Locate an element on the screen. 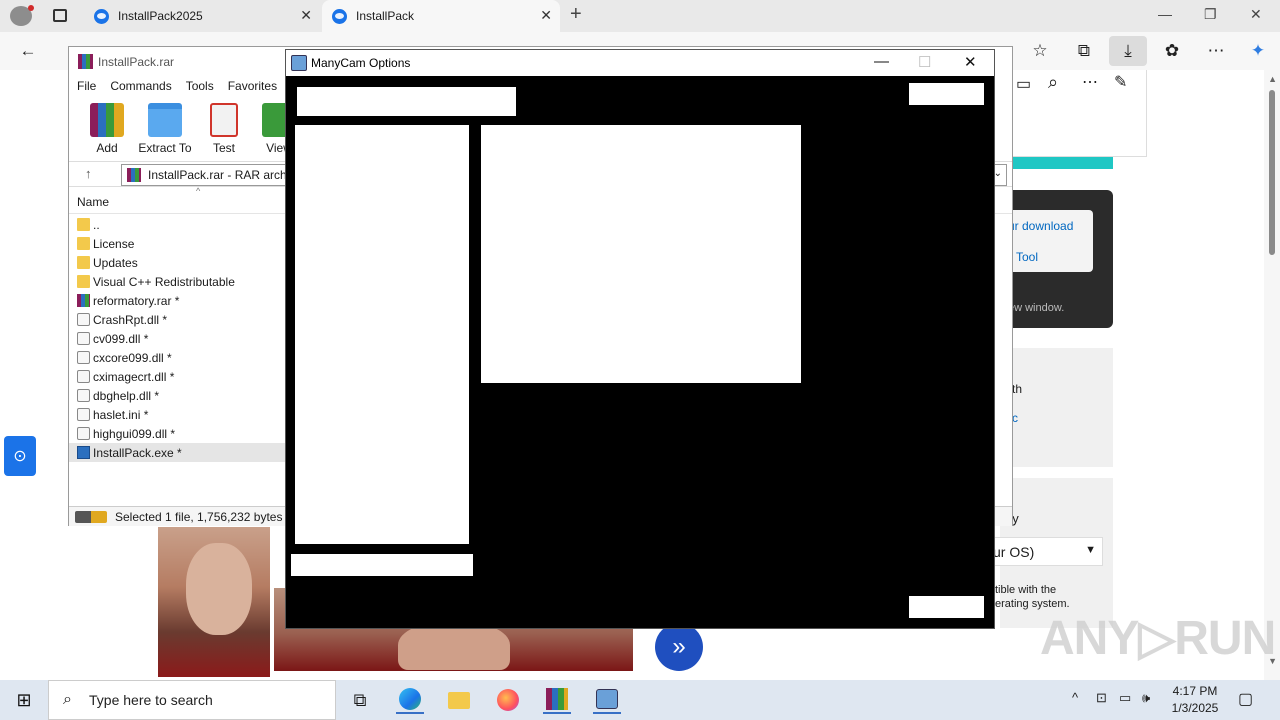 The image size is (1280, 720). edge-logo is located at coordinates (410, 699).